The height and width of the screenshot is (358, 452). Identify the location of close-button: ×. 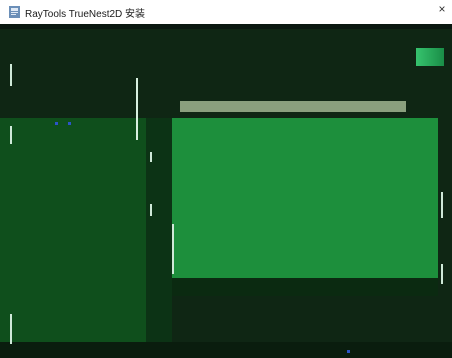
(442, 9).